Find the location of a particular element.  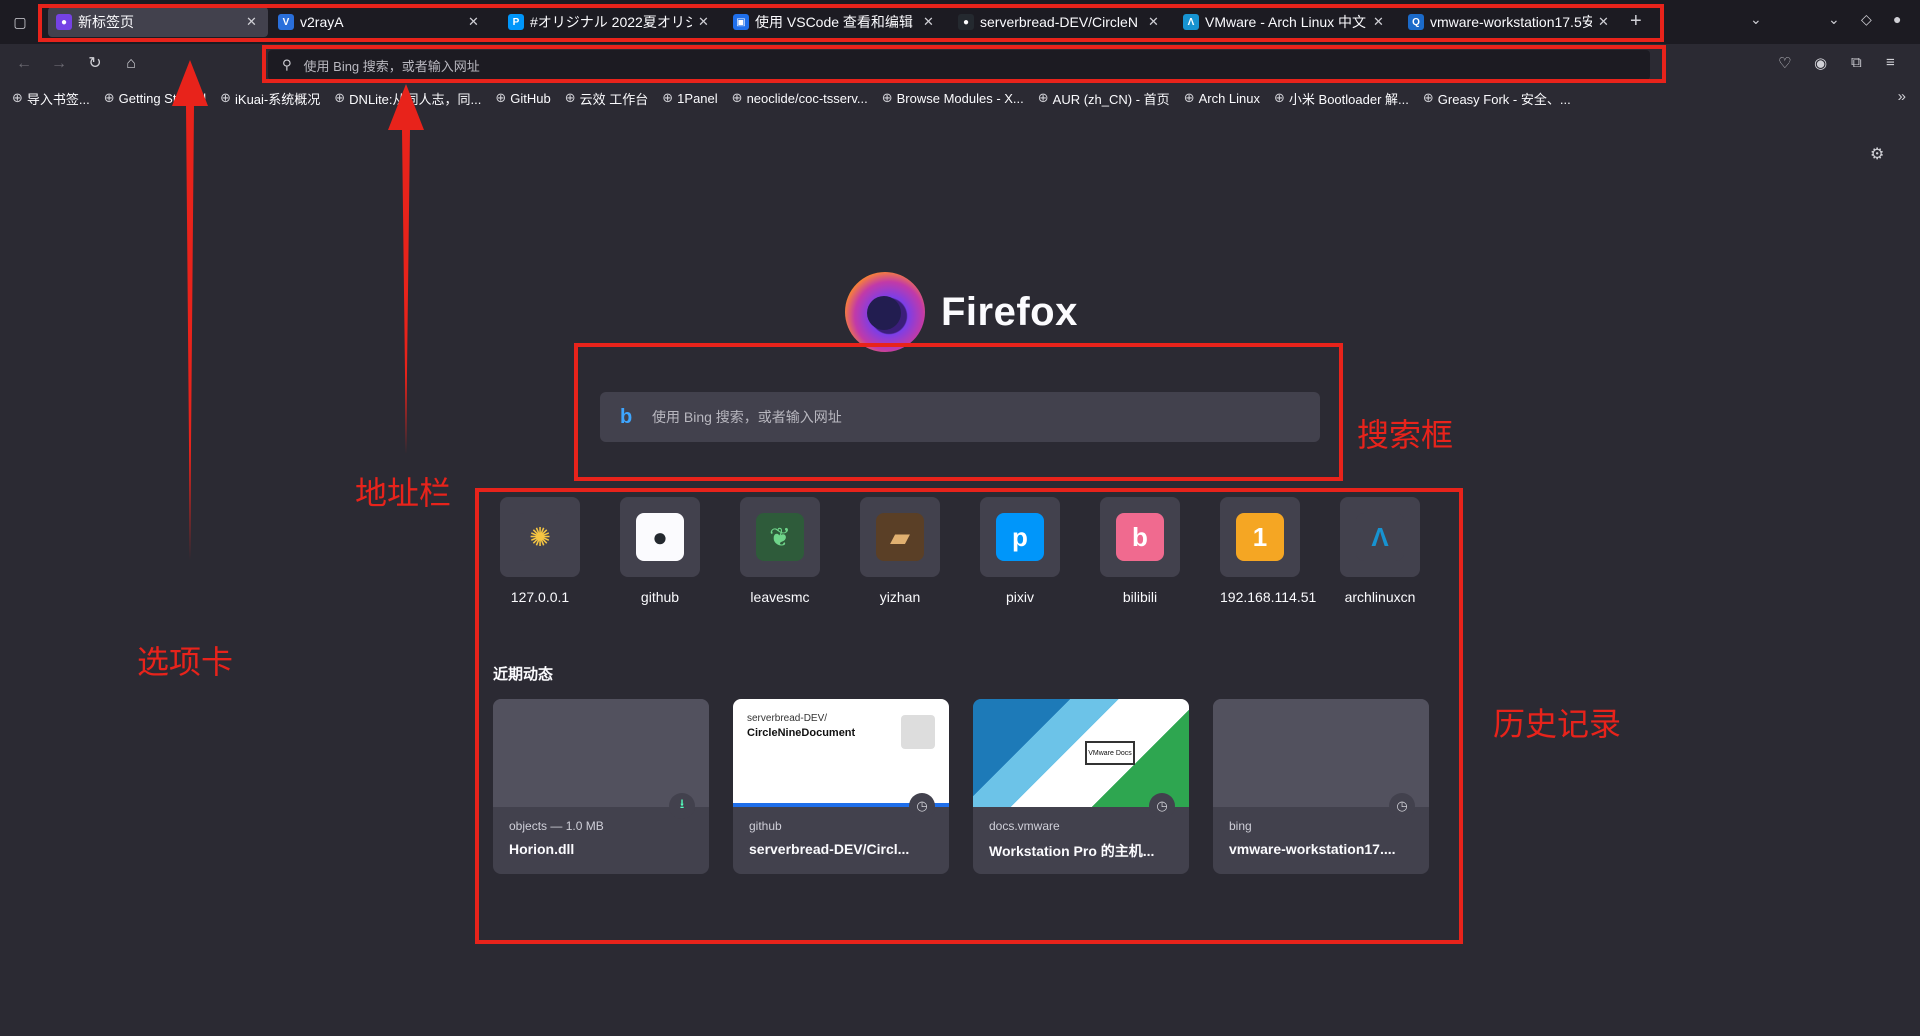

account-icon: ◉ is located at coordinates (1820, 63).